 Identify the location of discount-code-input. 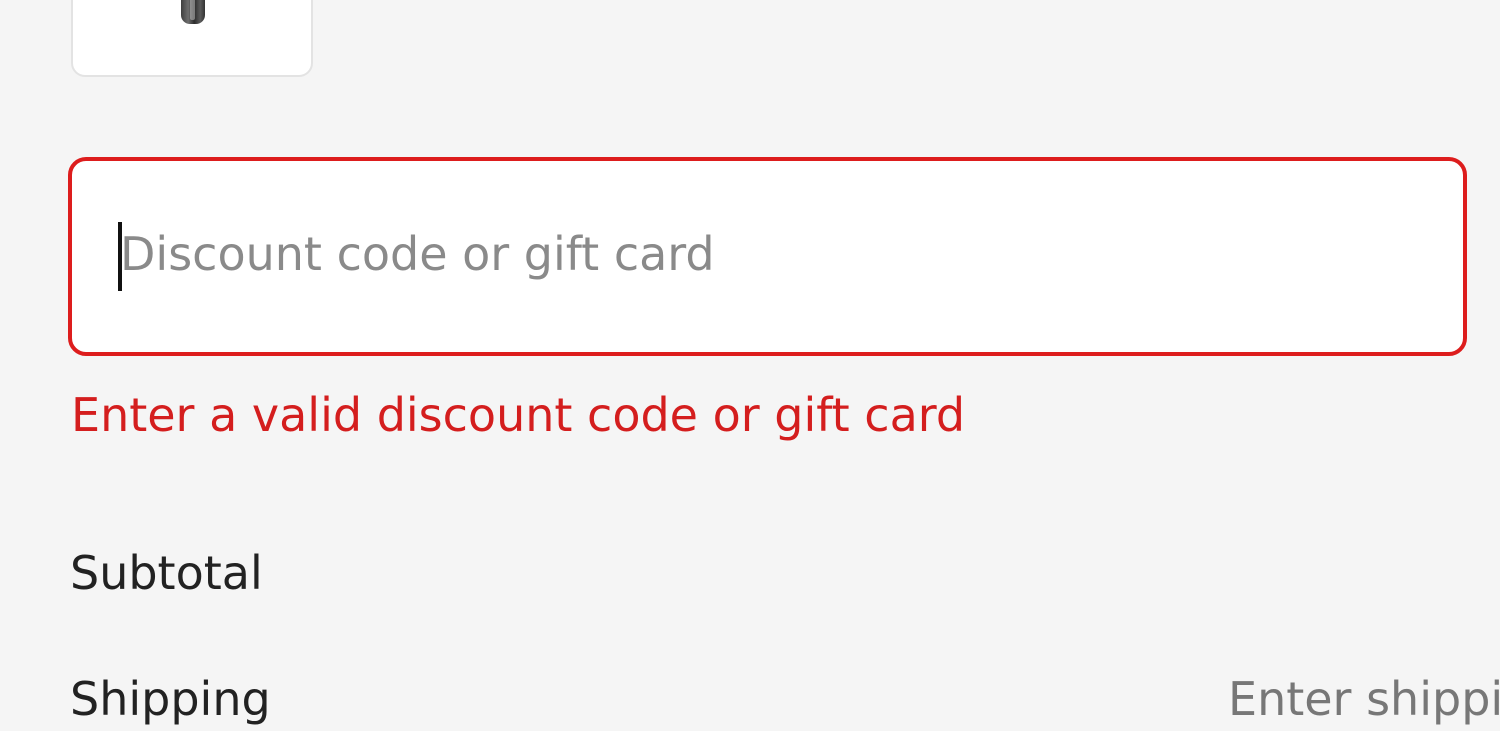
(768, 254).